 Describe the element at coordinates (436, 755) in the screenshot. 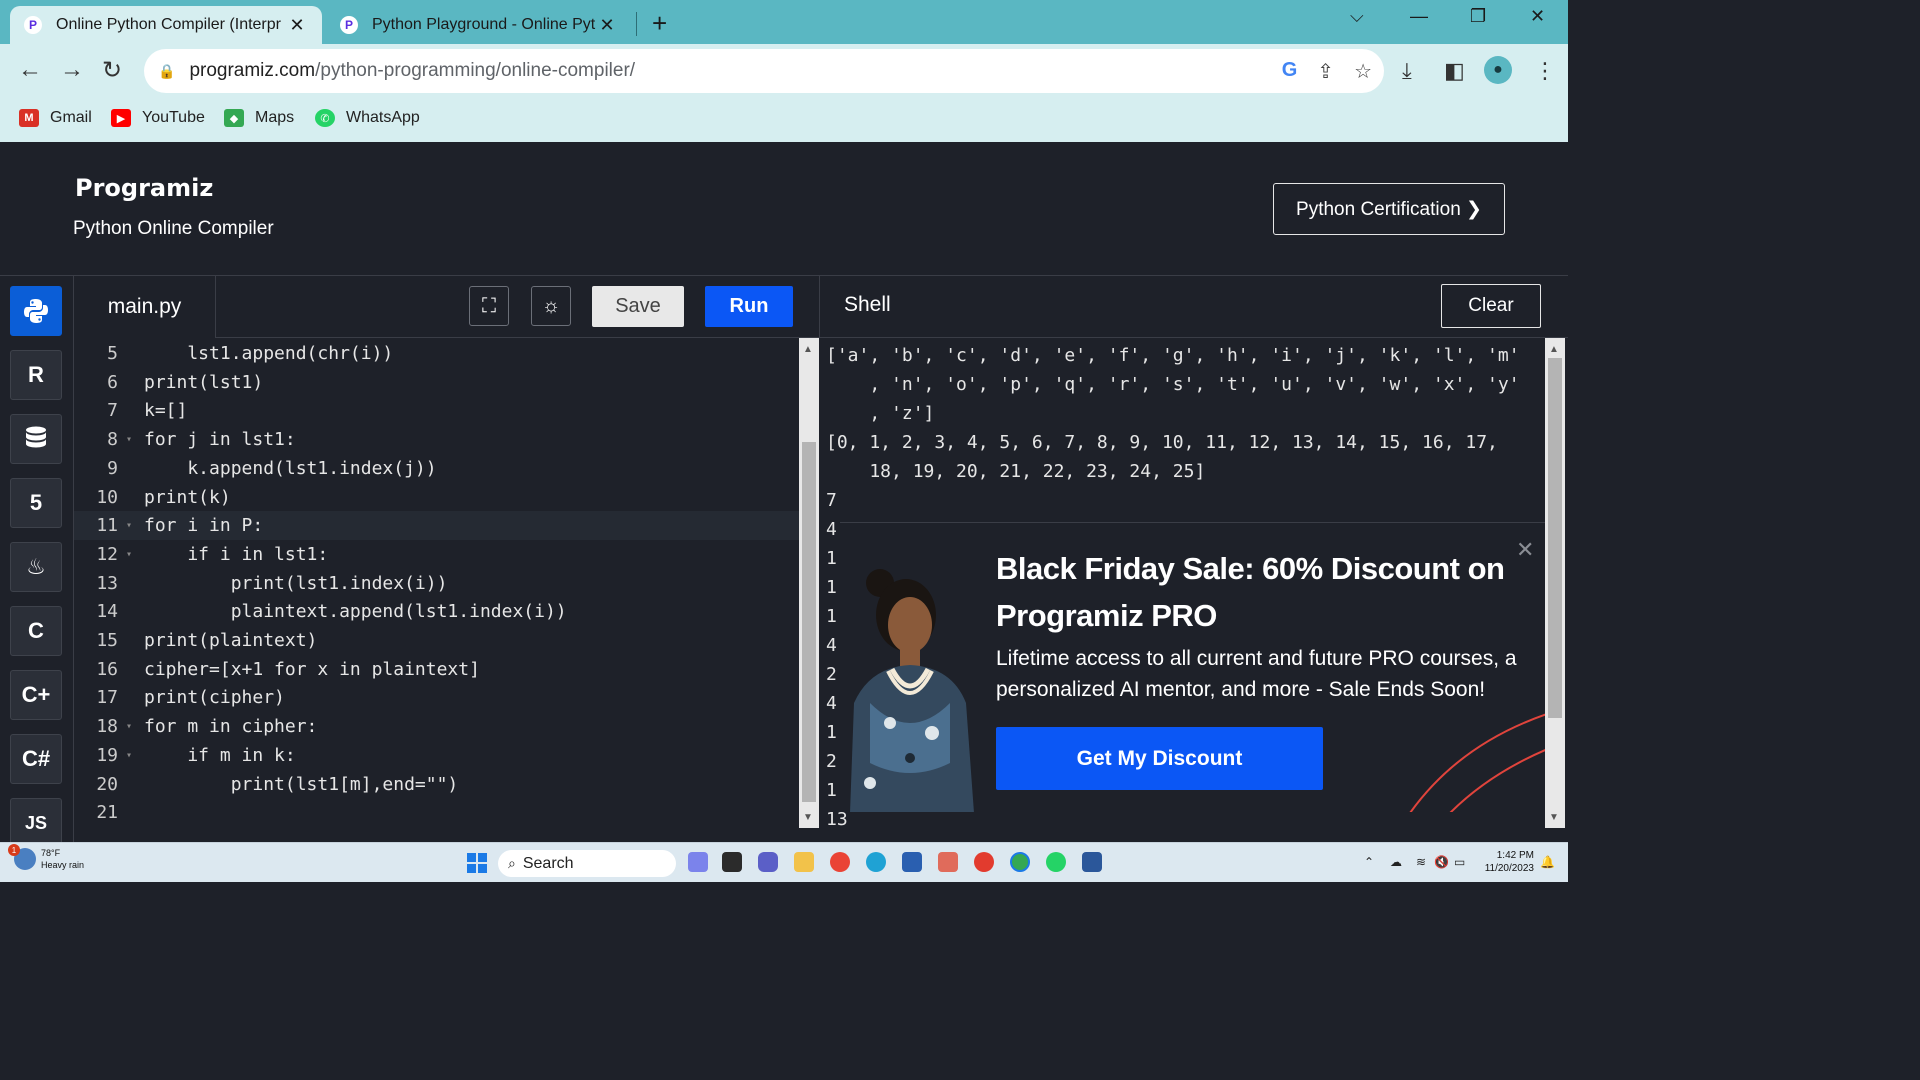

I see `code-line: 19 ▾ if m in k:` at that location.